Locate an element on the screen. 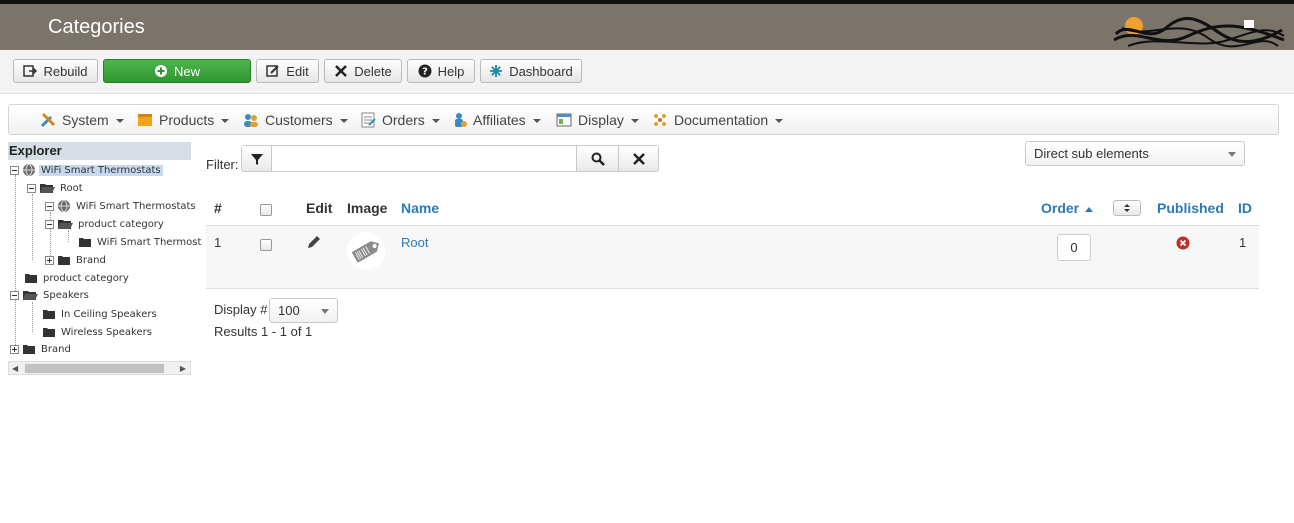  order-input: 0 is located at coordinates (1074, 247).